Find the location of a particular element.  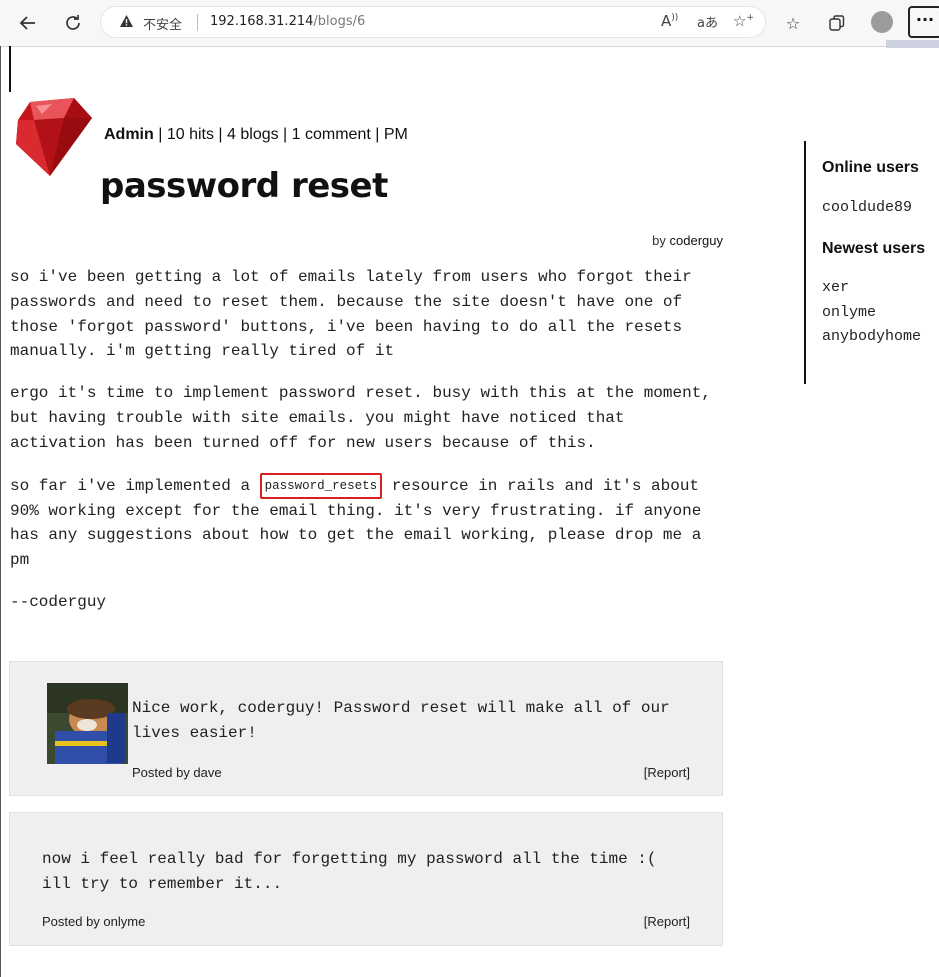

online-user-link: cooldude89 is located at coordinates (867, 208).